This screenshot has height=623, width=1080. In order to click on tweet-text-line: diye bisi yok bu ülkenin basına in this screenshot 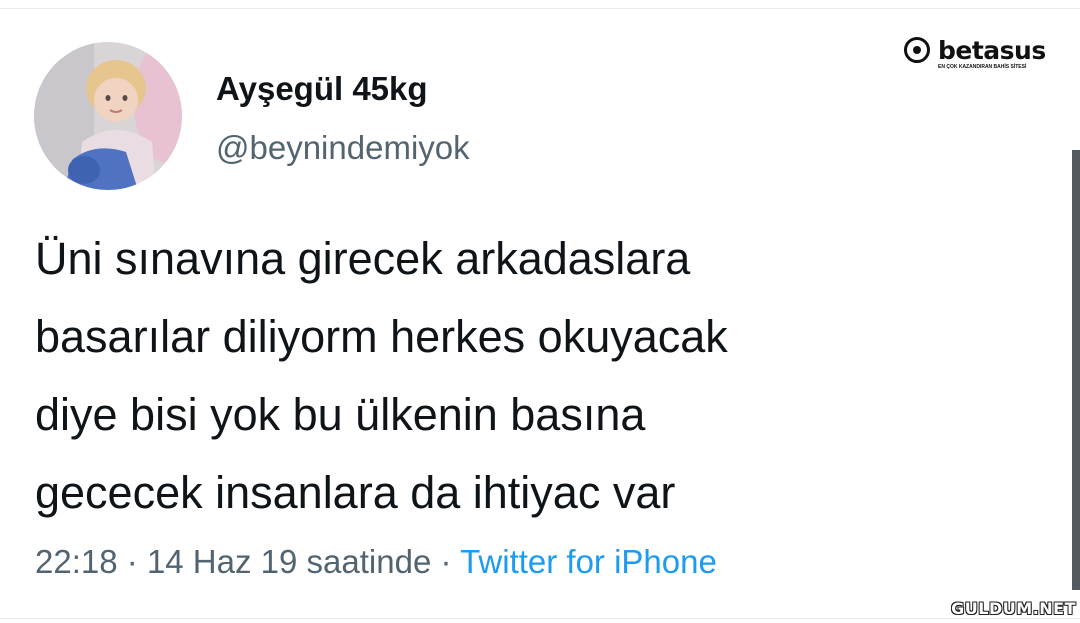, I will do `click(340, 414)`.